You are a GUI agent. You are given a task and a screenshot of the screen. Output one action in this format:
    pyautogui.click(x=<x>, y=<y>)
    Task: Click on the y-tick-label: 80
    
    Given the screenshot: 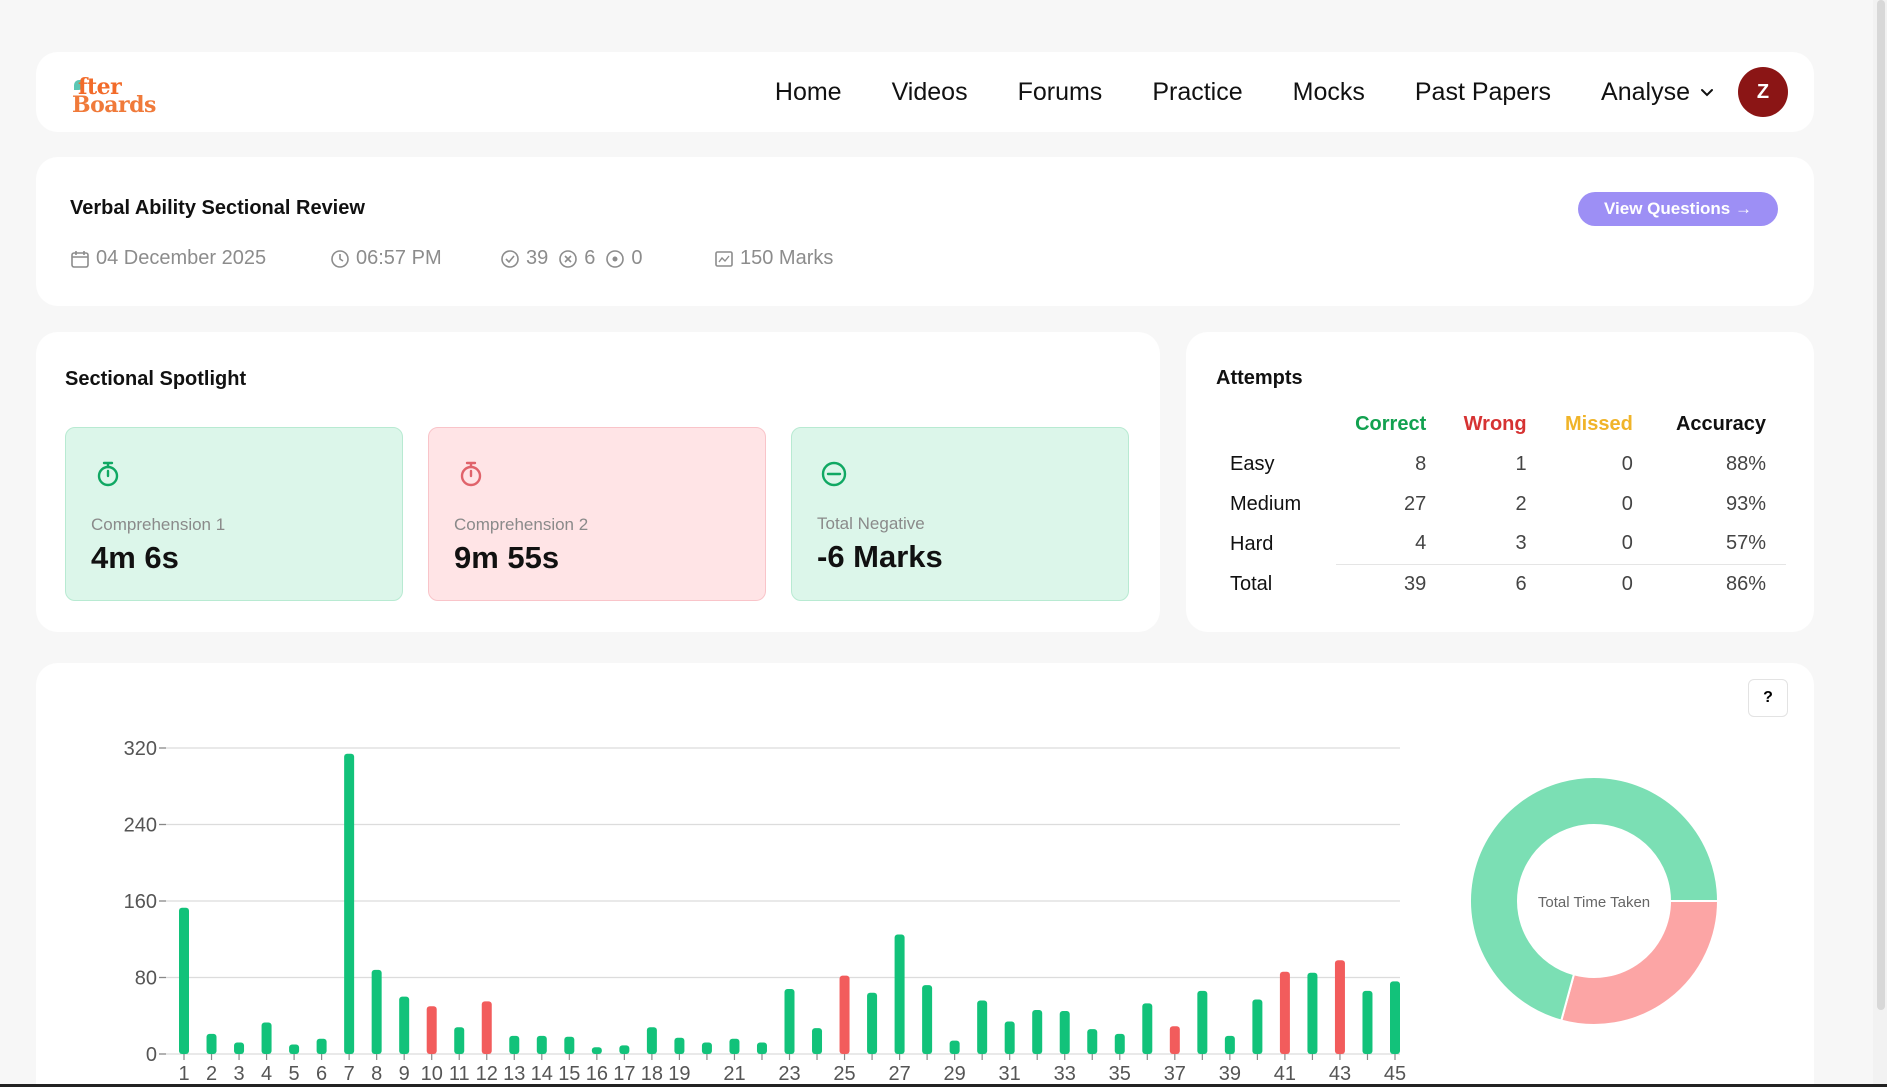 What is the action you would take?
    pyautogui.click(x=146, y=979)
    